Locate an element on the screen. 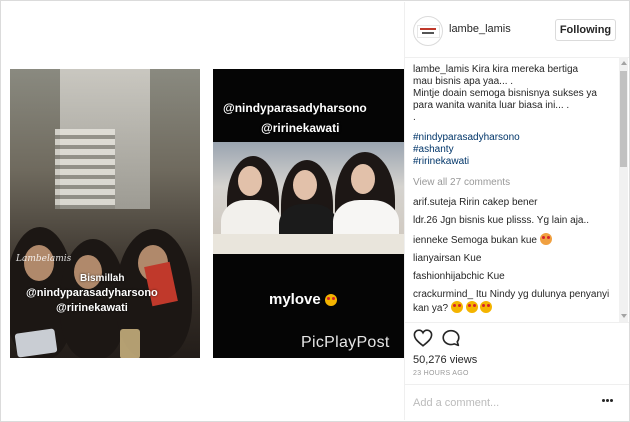 The height and width of the screenshot is (422, 630). comment-item: ienneke Semoga bukan kue is located at coordinates (516, 240).